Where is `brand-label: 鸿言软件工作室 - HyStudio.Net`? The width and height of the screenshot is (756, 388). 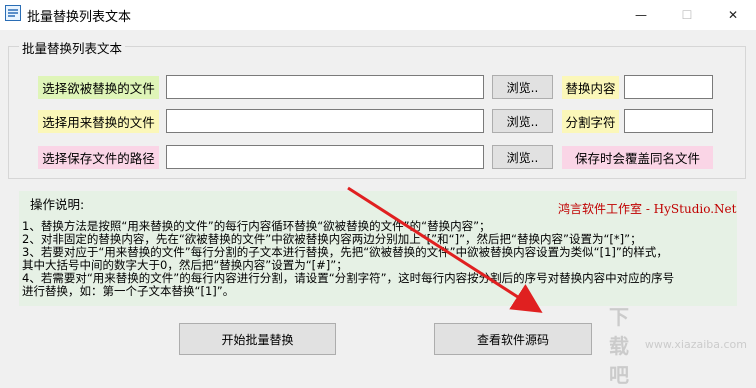
brand-label: 鸿言软件工作室 - HyStudio.Net is located at coordinates (647, 209).